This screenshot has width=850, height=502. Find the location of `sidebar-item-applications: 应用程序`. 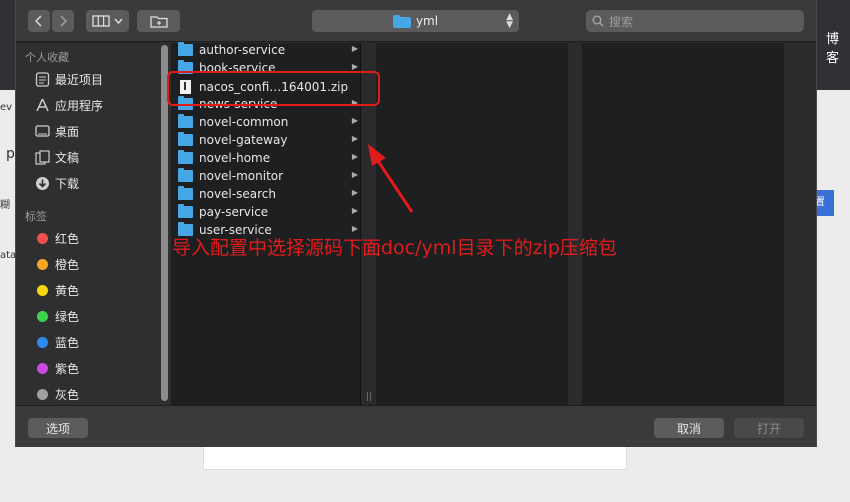

sidebar-item-applications: 应用程序 is located at coordinates (68, 105).